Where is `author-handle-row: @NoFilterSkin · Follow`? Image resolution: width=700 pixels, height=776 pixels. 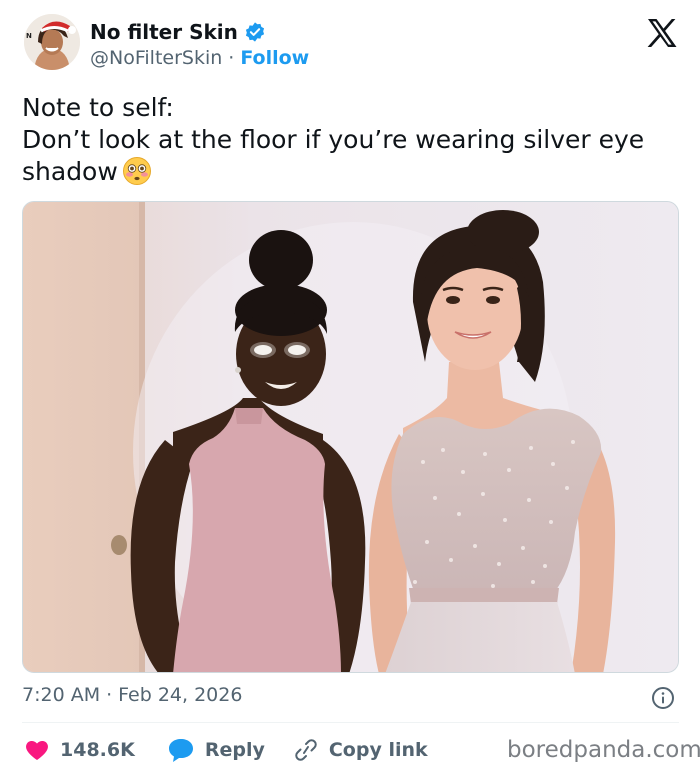
author-handle-row: @NoFilterSkin · Follow is located at coordinates (199, 58).